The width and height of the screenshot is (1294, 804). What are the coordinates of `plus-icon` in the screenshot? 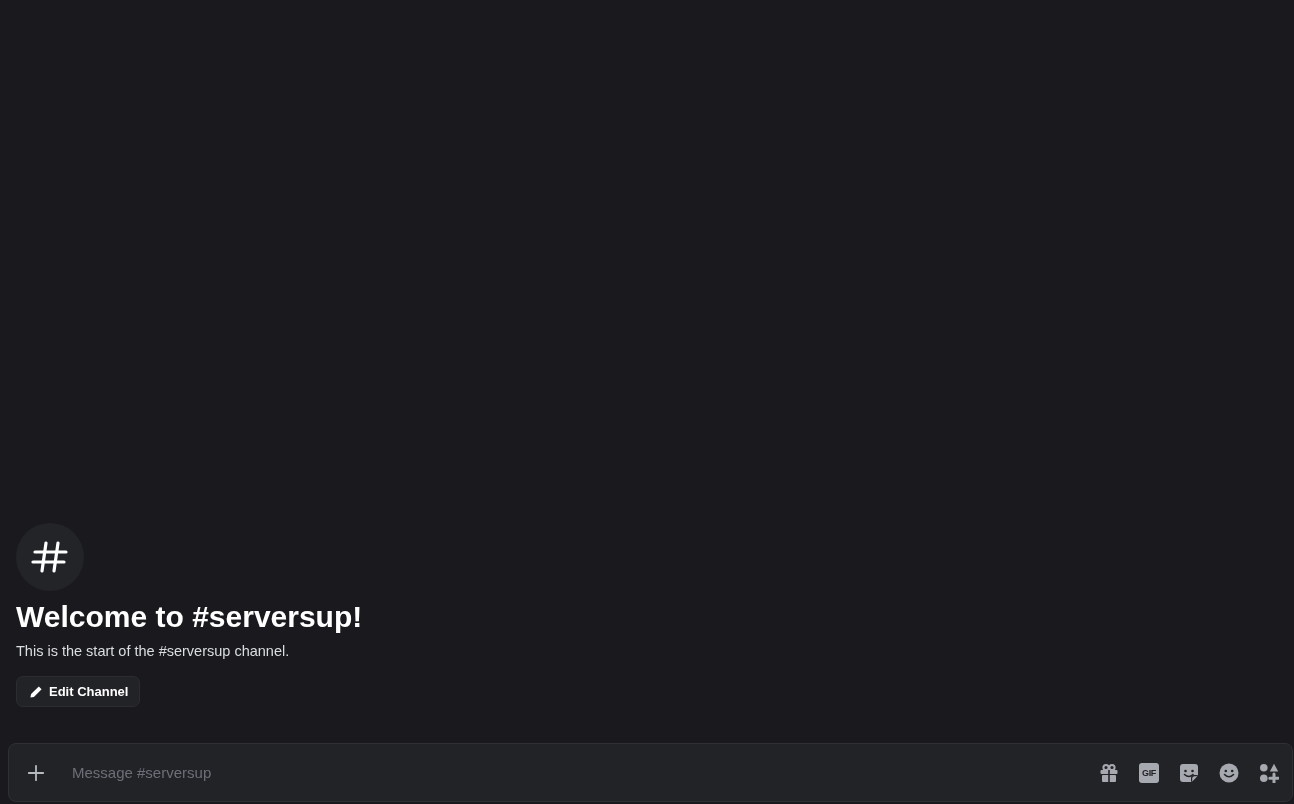 It's located at (36, 772).